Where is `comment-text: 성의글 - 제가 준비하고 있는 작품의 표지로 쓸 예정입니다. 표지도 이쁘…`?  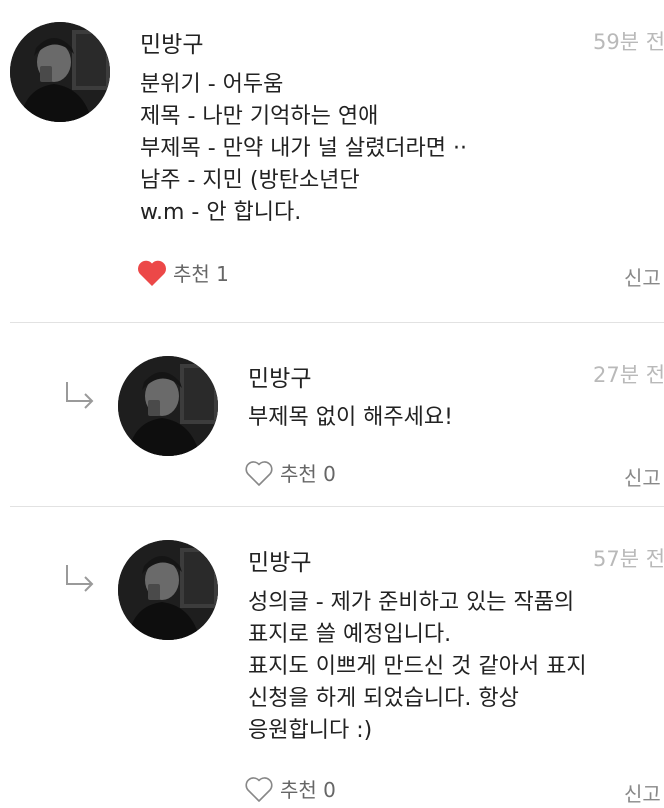 comment-text: 성의글 - 제가 준비하고 있는 작품의 표지로 쓸 예정입니다. 표지도 이쁘… is located at coordinates (417, 667).